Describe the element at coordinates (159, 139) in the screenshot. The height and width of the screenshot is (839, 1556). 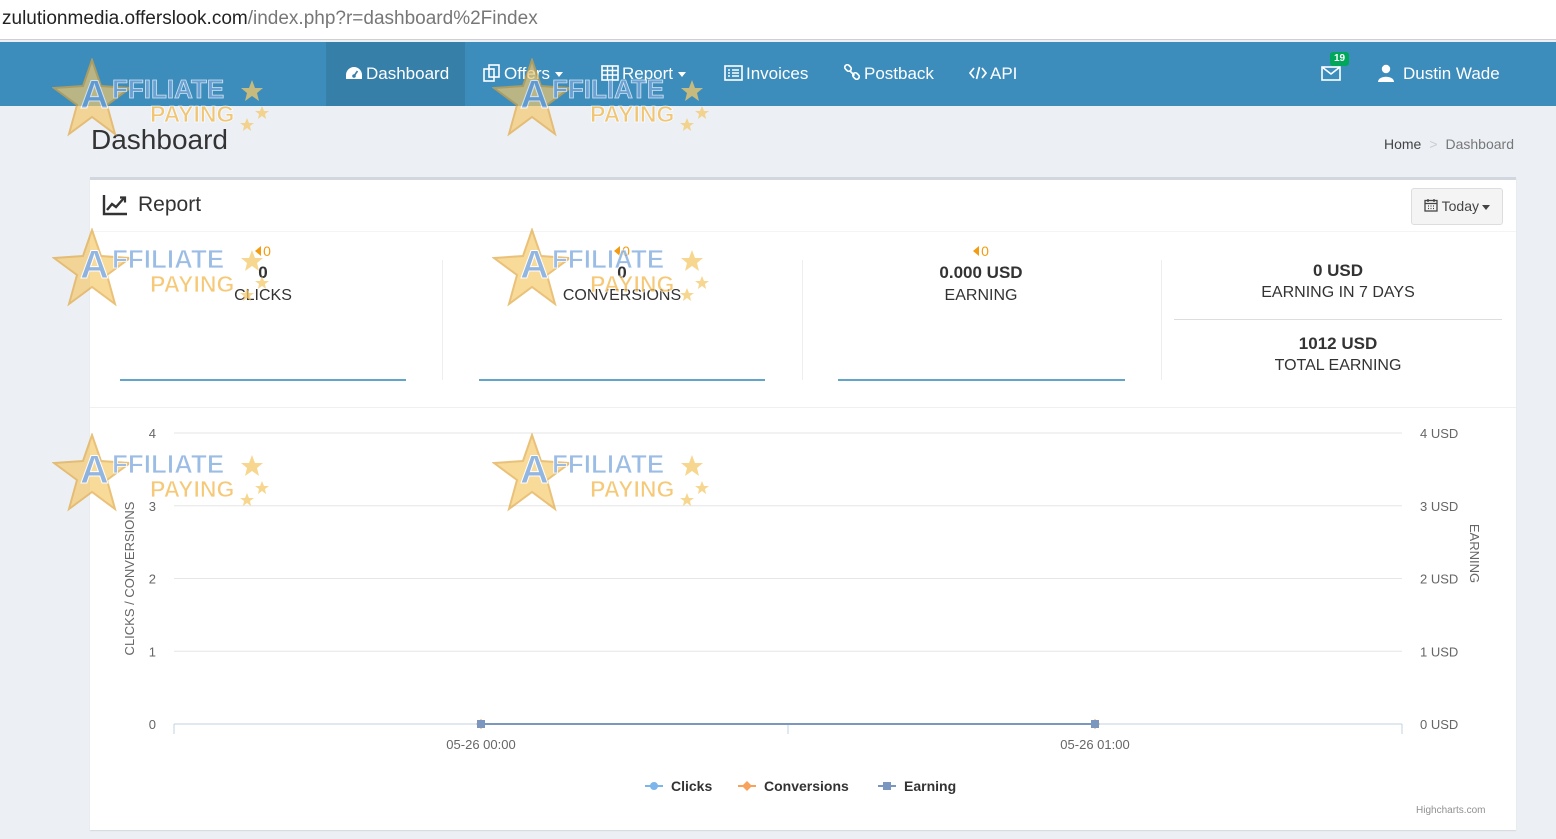
I see `page-title: Dashboard` at that location.